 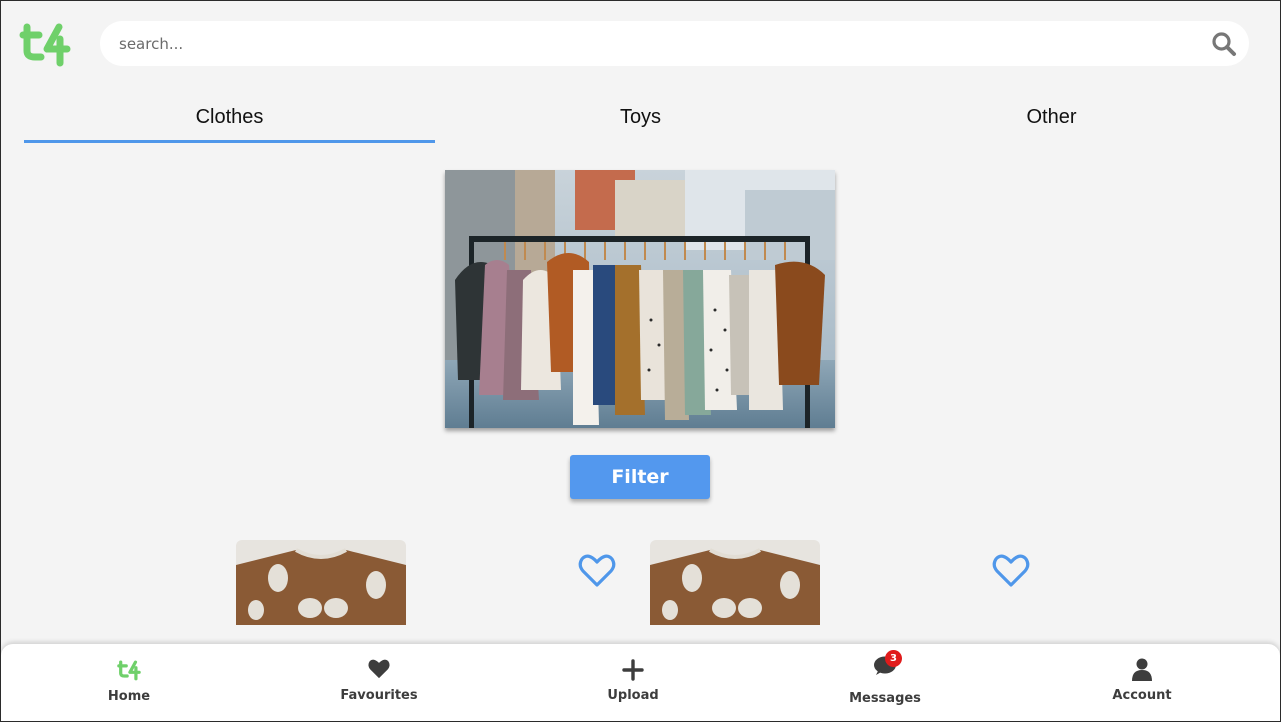 I want to click on user-icon, so click(x=1142, y=669).